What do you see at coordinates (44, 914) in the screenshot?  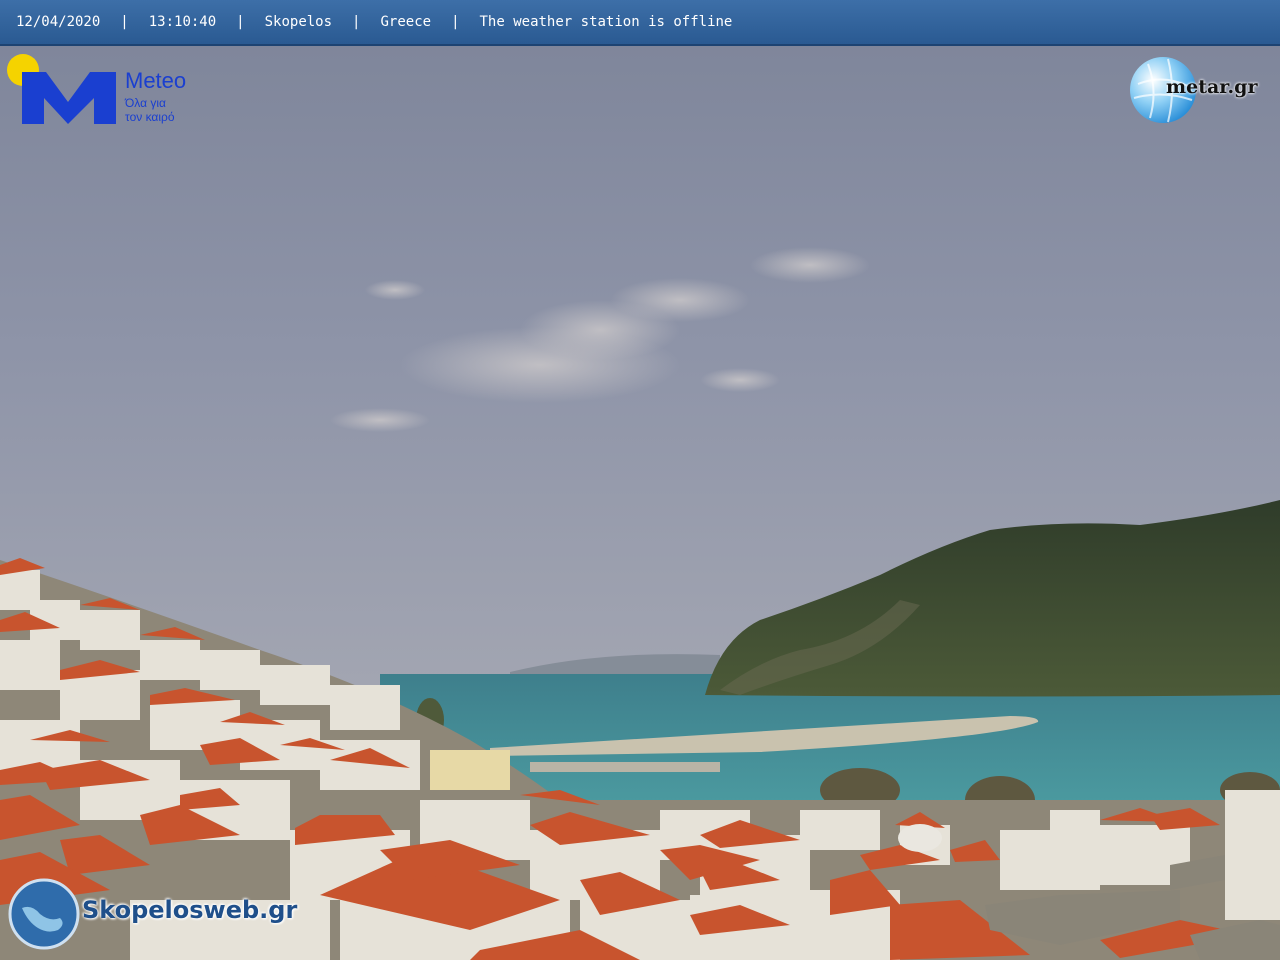 I see `island-icon` at bounding box center [44, 914].